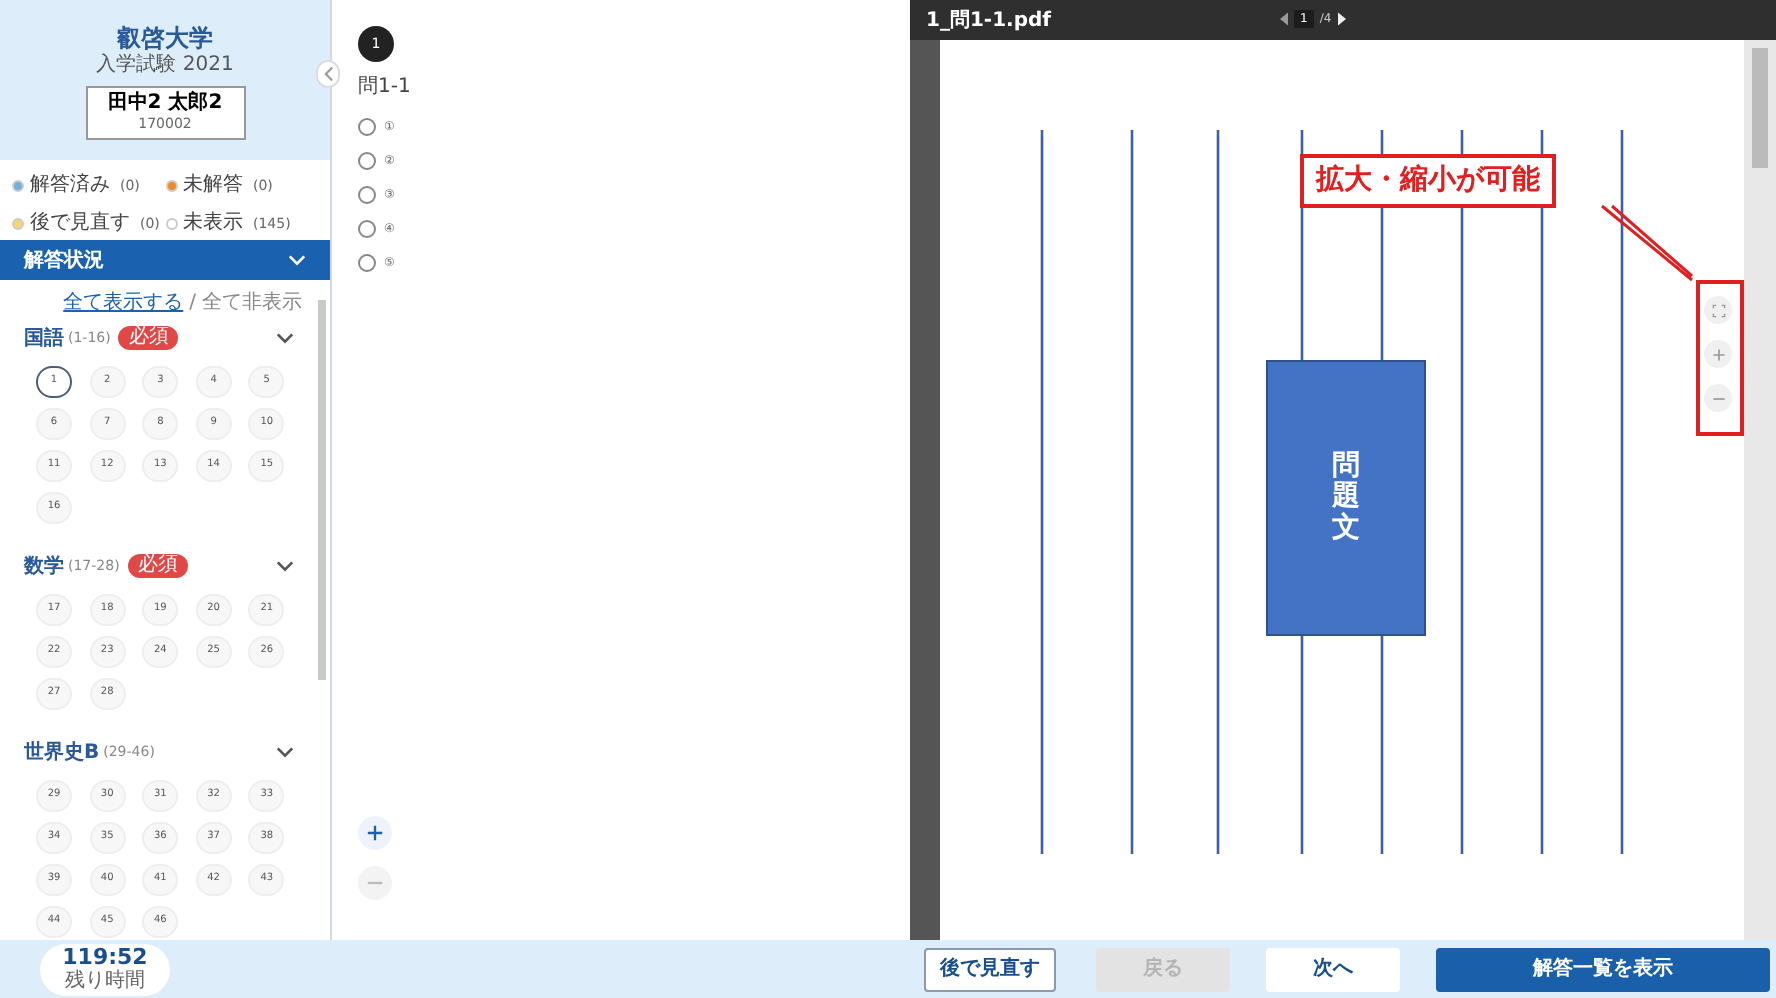 The height and width of the screenshot is (998, 1776). Describe the element at coordinates (80, 224) in the screenshot. I see `legend-label: 後で見直す` at that location.